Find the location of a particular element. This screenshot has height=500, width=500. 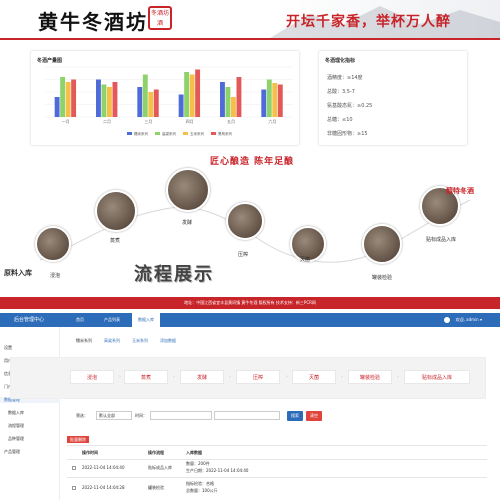

legend-label: 黑枸系列 is located at coordinates (225, 133).